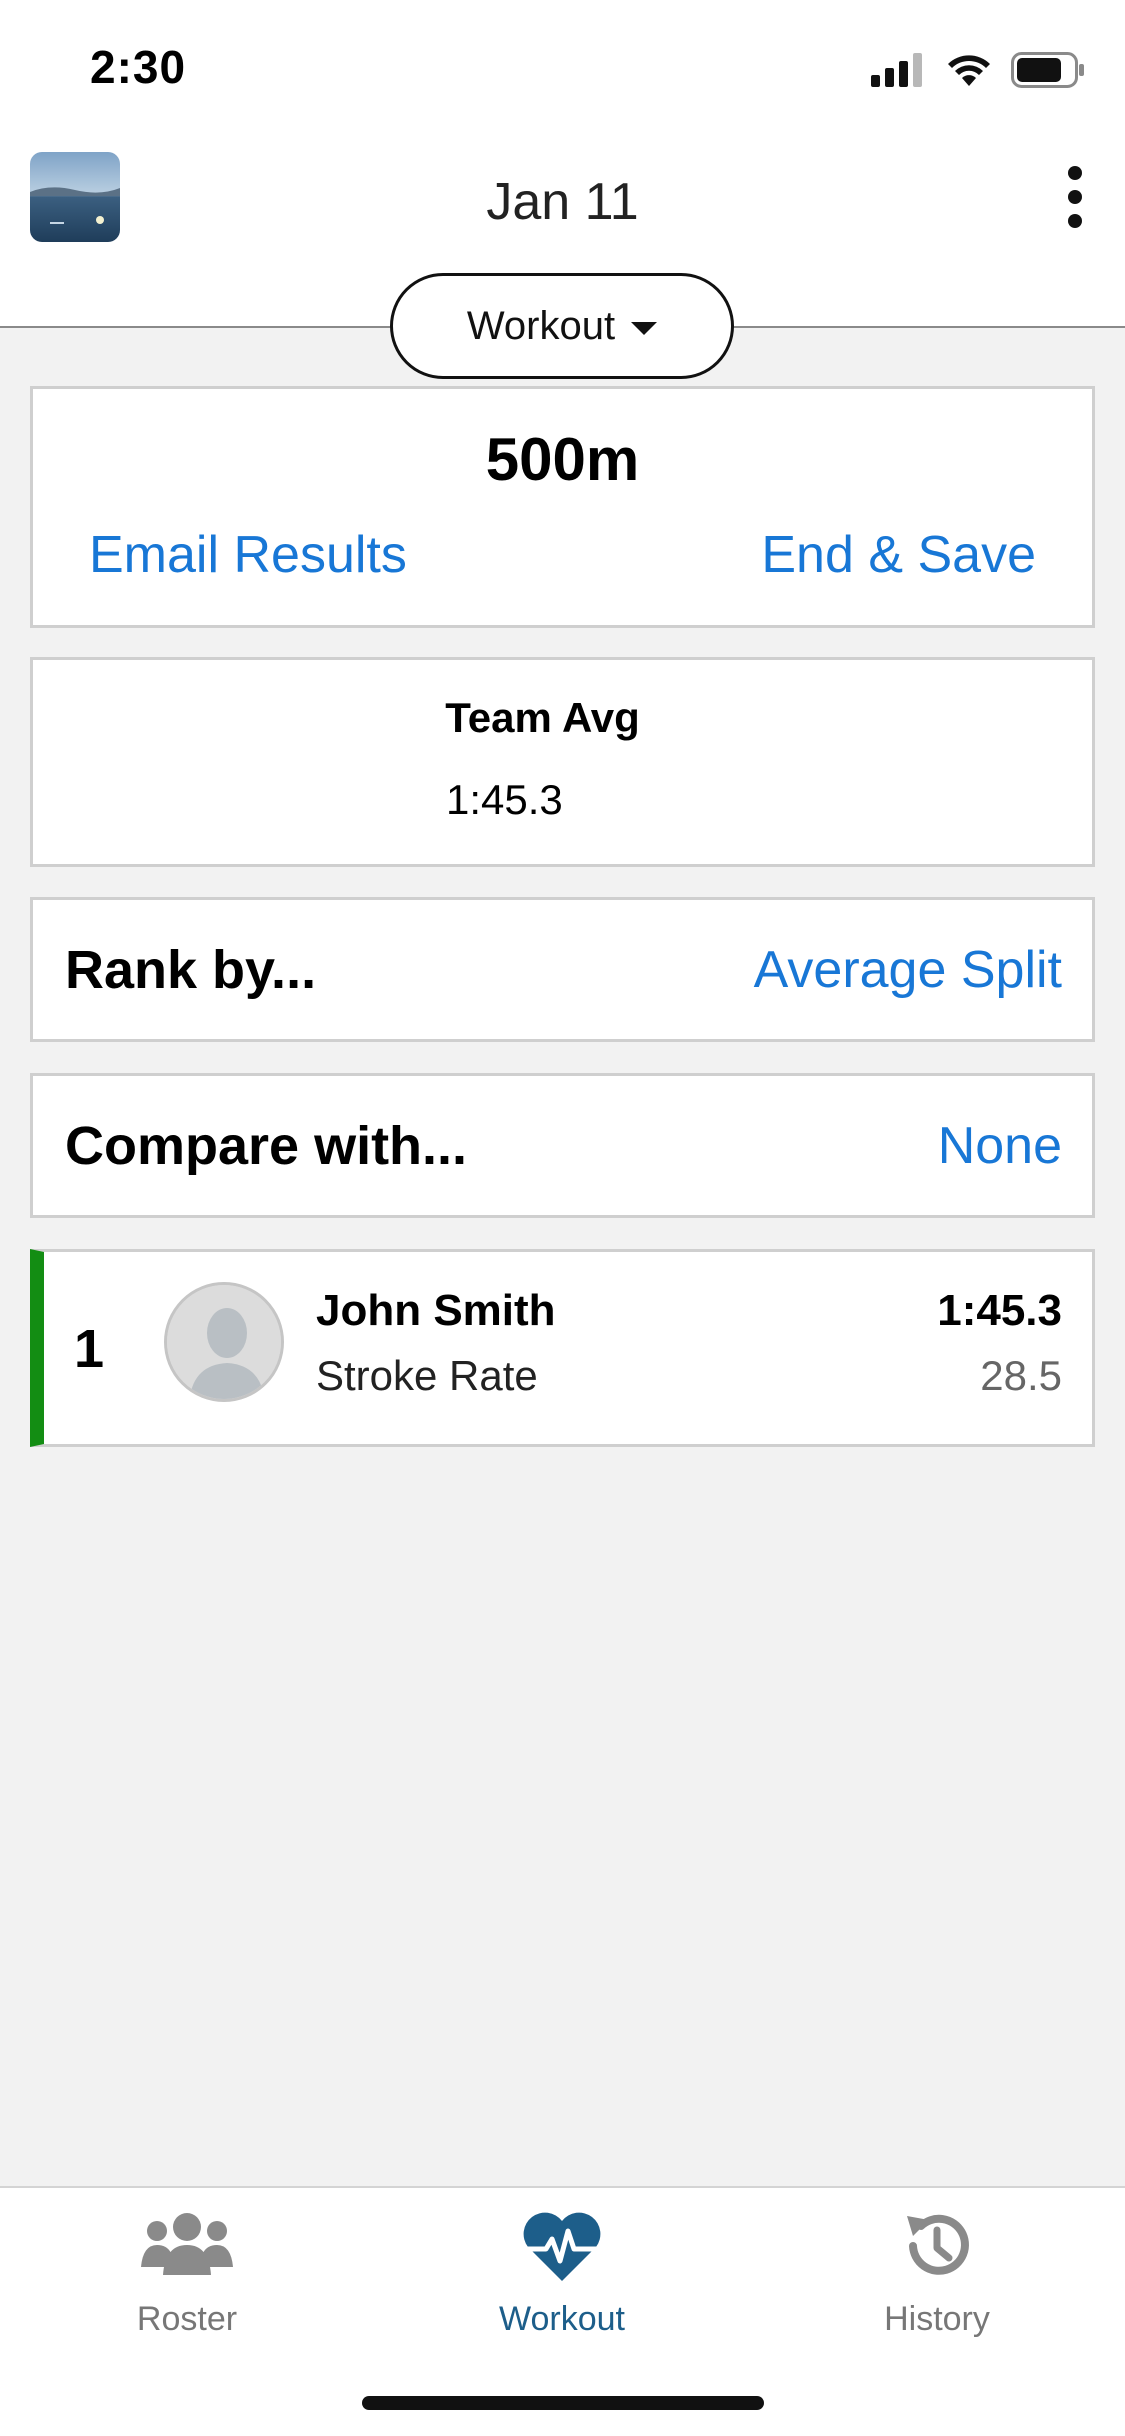  What do you see at coordinates (427, 1375) in the screenshot?
I see `athlete-metric-label: Stroke Rate` at bounding box center [427, 1375].